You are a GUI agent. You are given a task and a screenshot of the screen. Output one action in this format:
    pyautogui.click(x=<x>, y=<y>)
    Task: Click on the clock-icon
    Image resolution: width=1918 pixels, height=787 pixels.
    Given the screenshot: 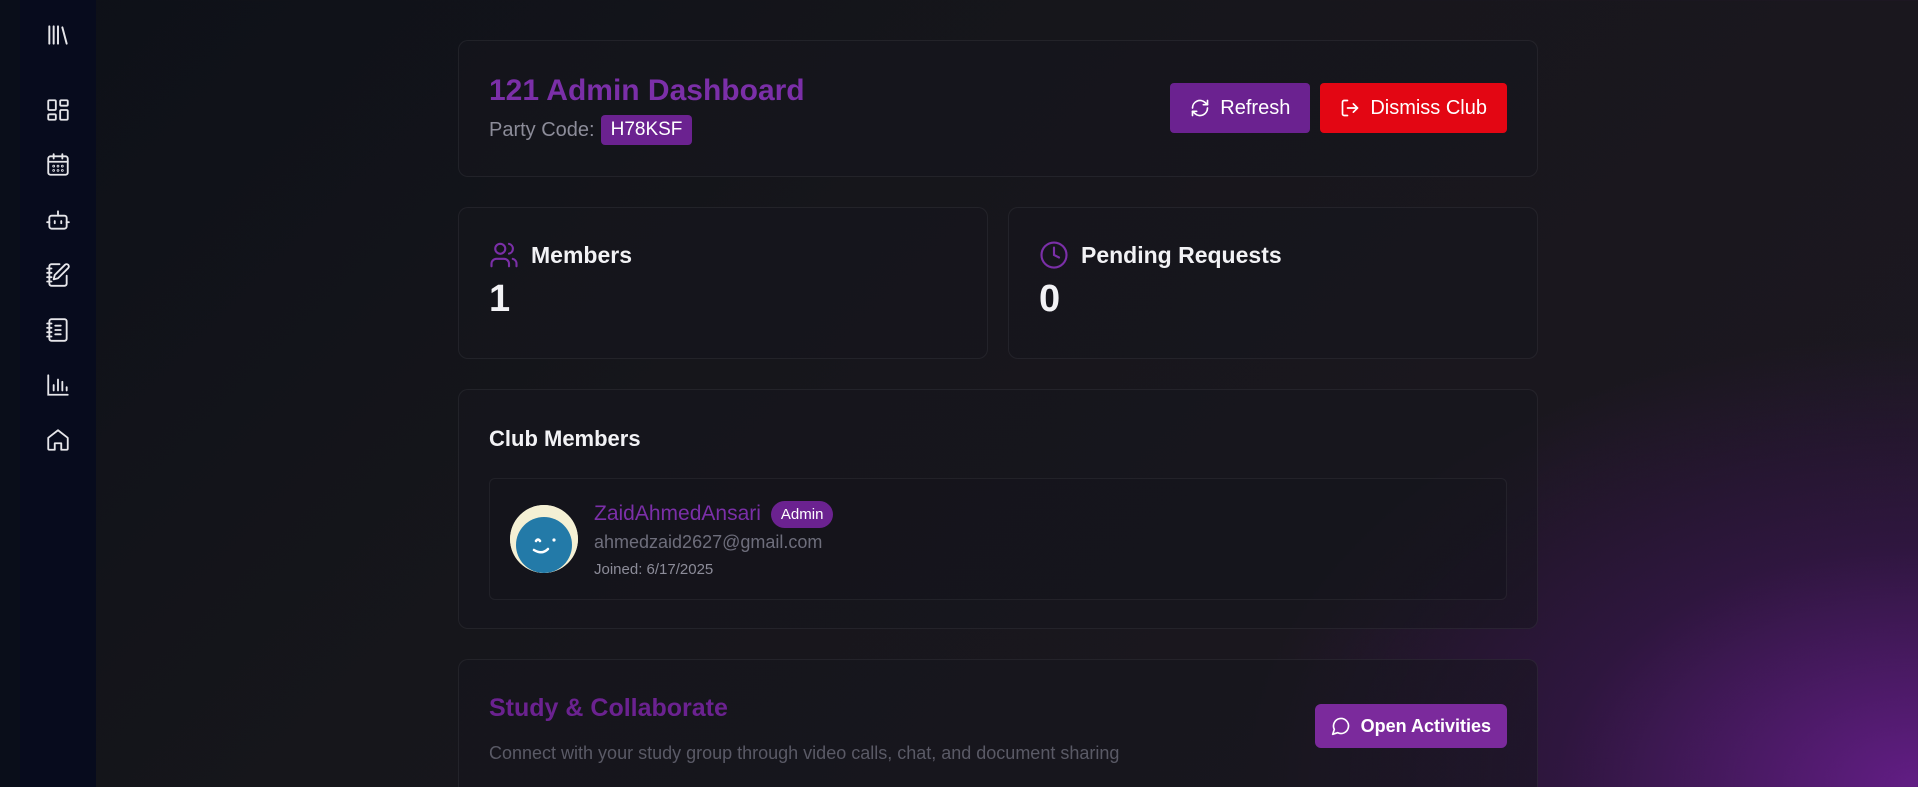 What is the action you would take?
    pyautogui.click(x=1054, y=255)
    